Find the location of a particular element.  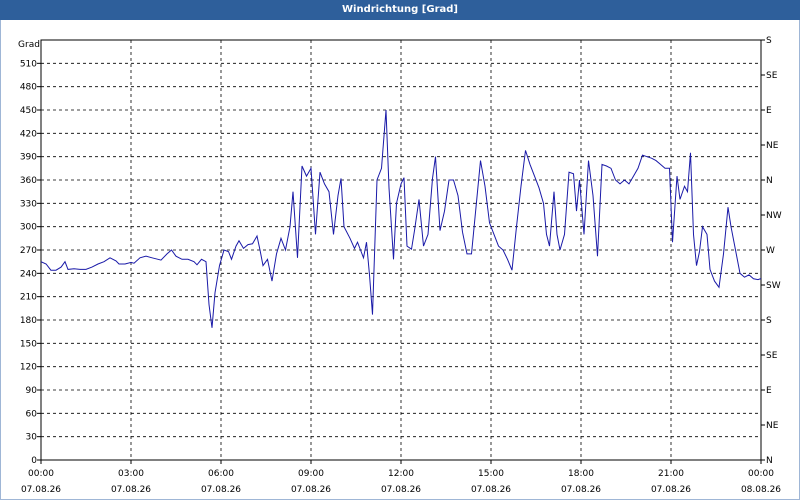

x-tick-time-label: 12:00 is located at coordinates (401, 474).